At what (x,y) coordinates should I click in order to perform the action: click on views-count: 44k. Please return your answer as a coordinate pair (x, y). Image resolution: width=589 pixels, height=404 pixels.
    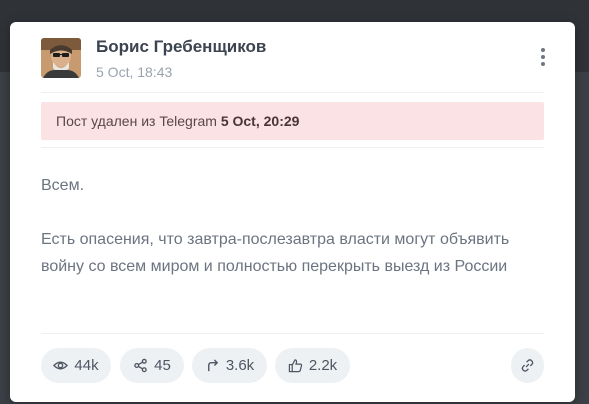
    Looking at the image, I should click on (86, 365).